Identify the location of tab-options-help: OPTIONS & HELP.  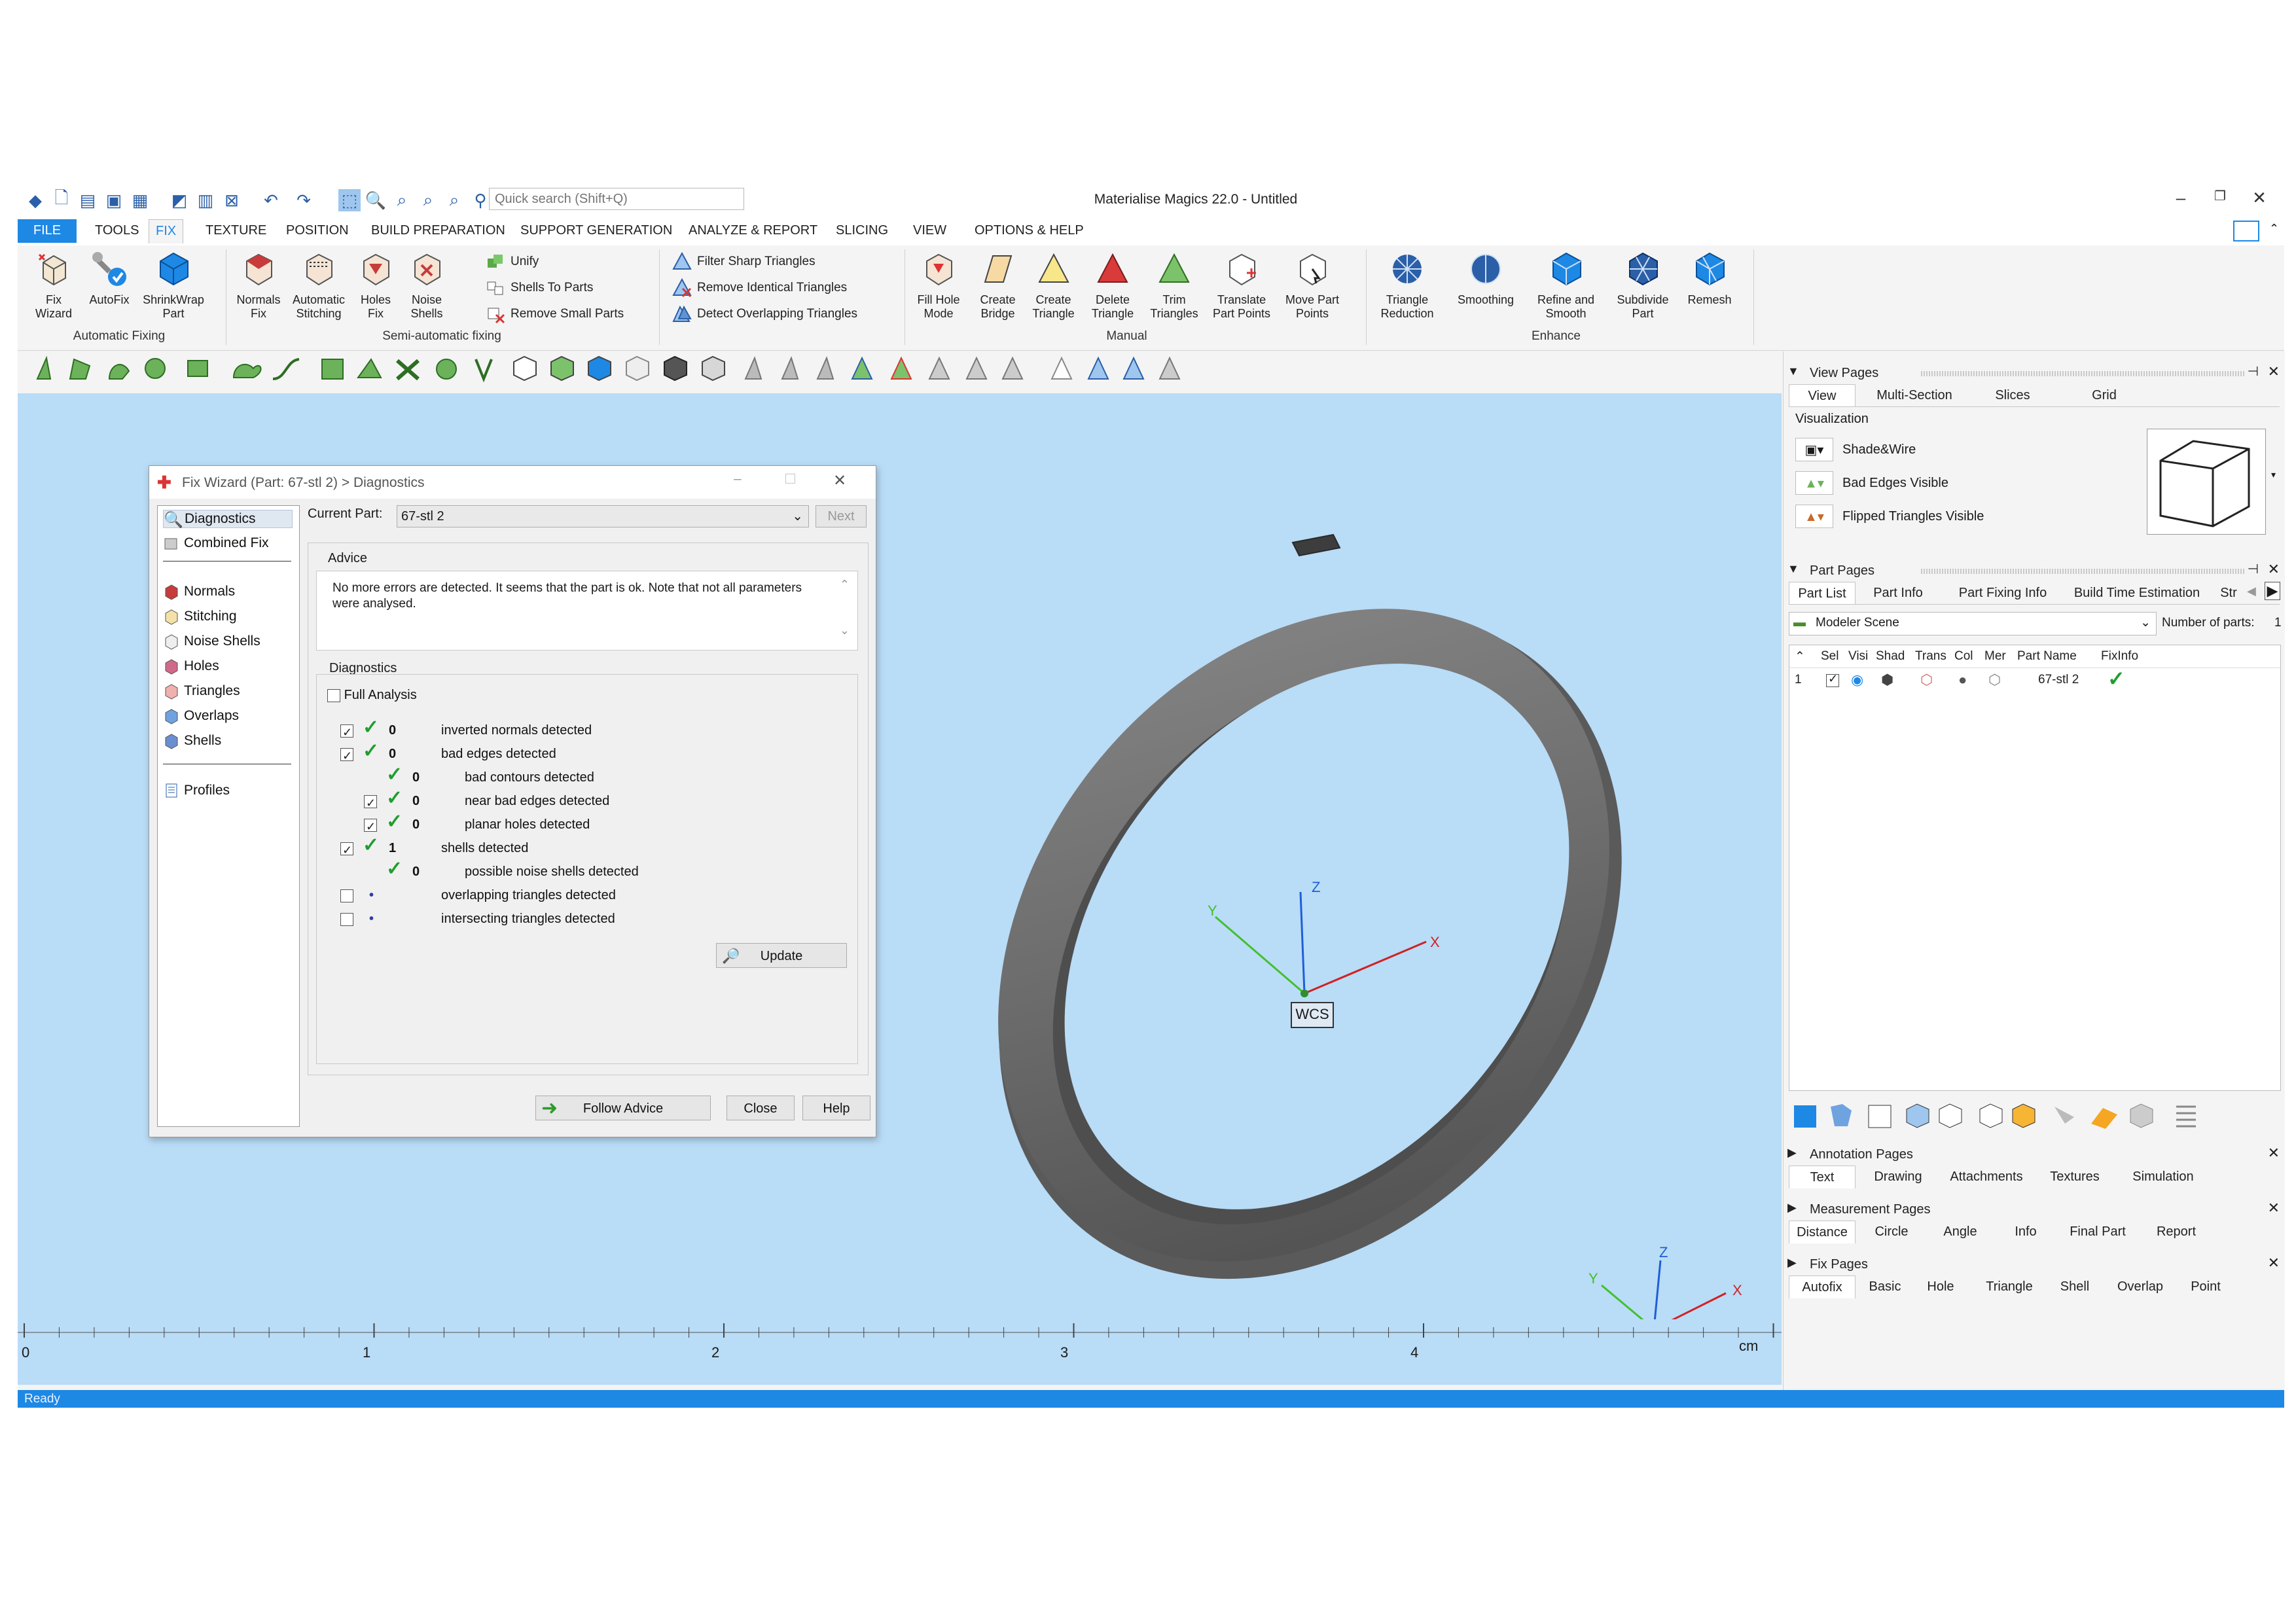
(1029, 231).